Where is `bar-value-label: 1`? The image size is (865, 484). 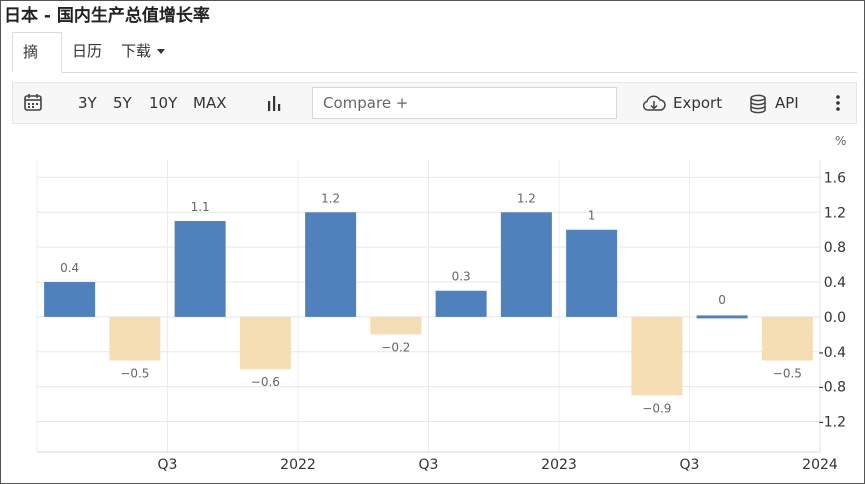 bar-value-label: 1 is located at coordinates (592, 216).